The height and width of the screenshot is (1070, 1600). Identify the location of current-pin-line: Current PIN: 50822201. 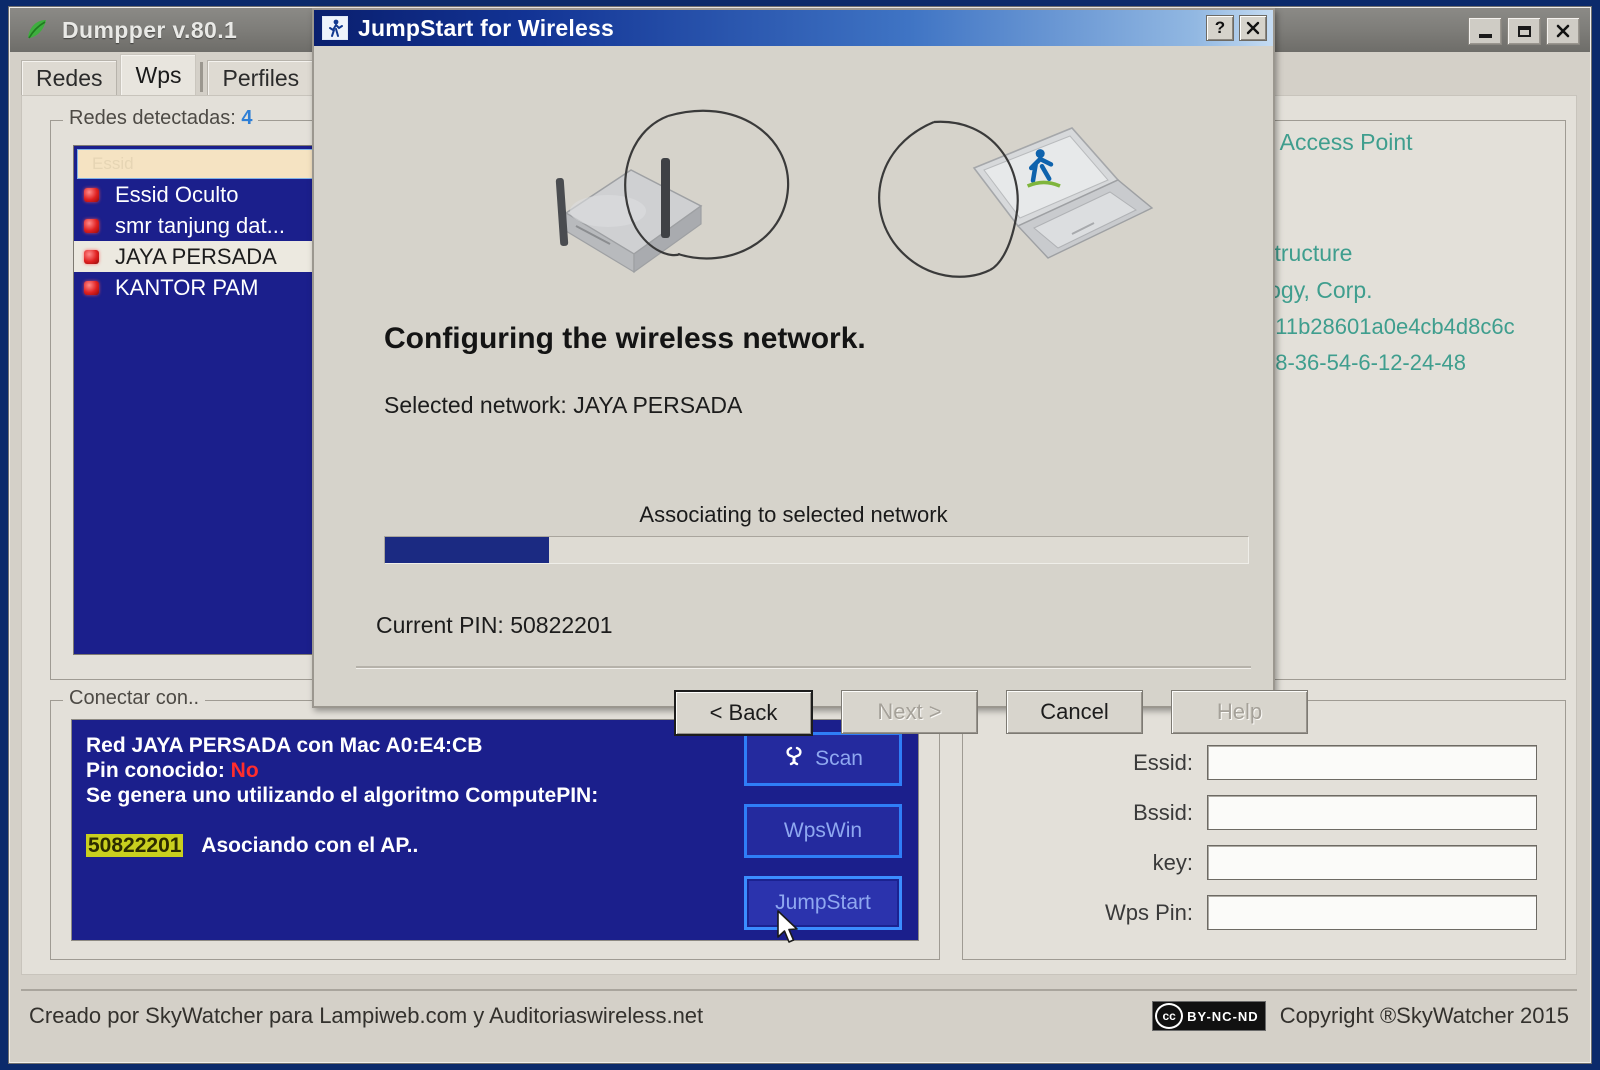
(494, 625).